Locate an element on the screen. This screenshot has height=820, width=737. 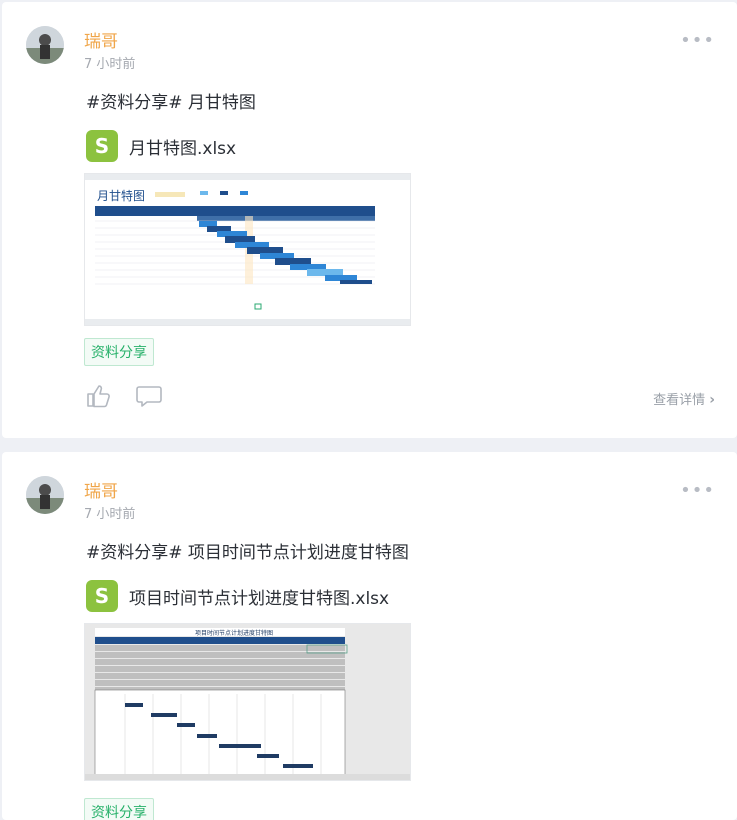
chevron-right-icon: › is located at coordinates (712, 400).